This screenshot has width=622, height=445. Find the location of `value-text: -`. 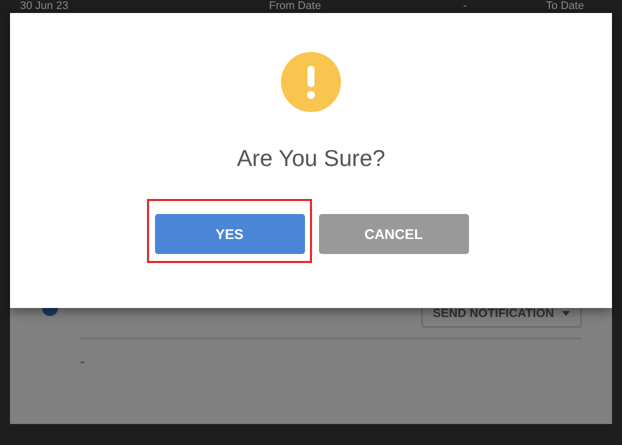

value-text: - is located at coordinates (83, 361).